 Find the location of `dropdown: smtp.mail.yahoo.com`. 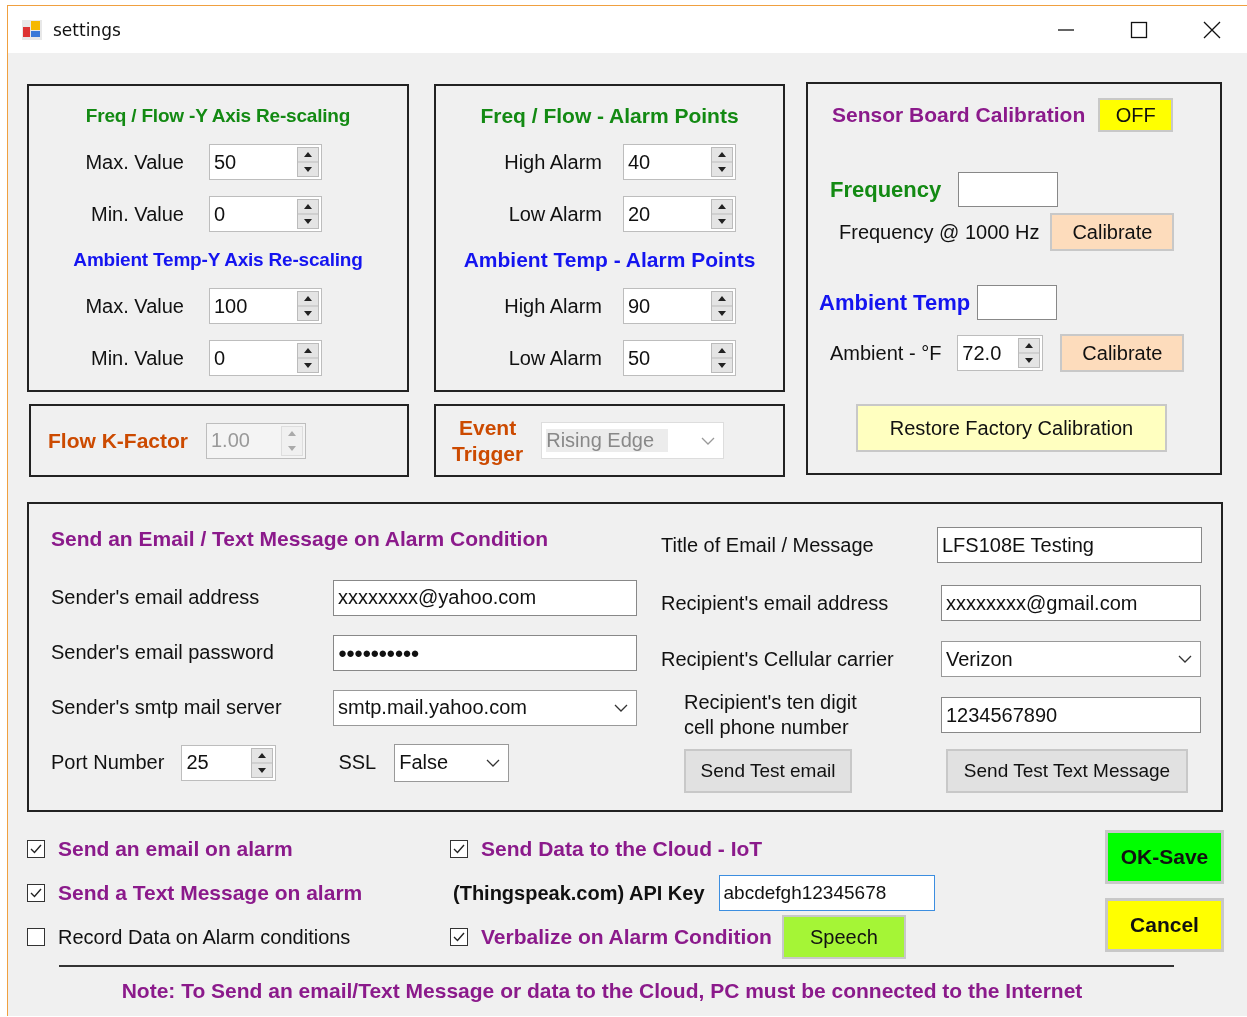

dropdown: smtp.mail.yahoo.com is located at coordinates (485, 707).